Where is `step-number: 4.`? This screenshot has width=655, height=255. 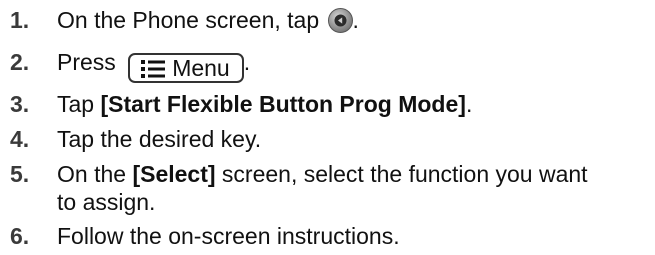 step-number: 4. is located at coordinates (20, 139).